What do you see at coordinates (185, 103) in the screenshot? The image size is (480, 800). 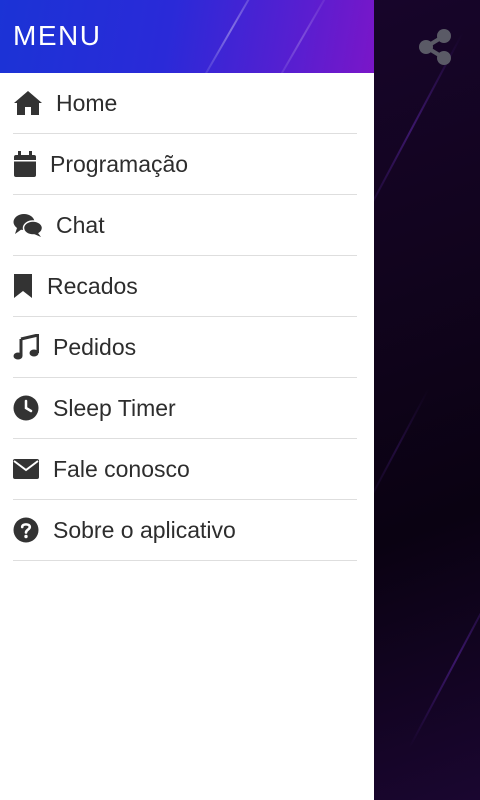 I see `menu-item-home: Home` at bounding box center [185, 103].